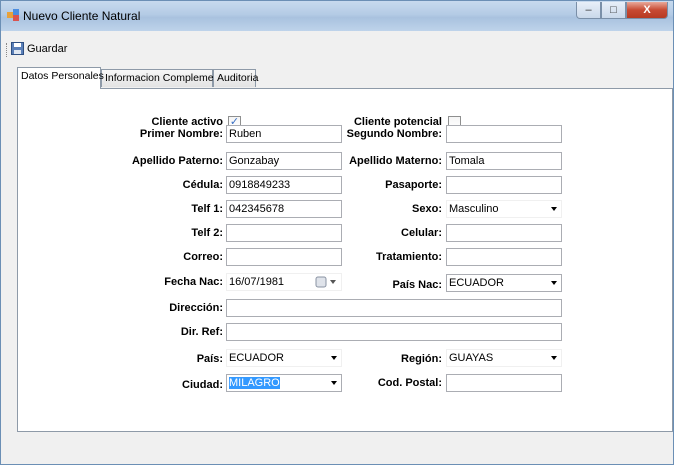  I want to click on title-bar: Nuevo Cliente Natural – □ X, so click(337, 16).